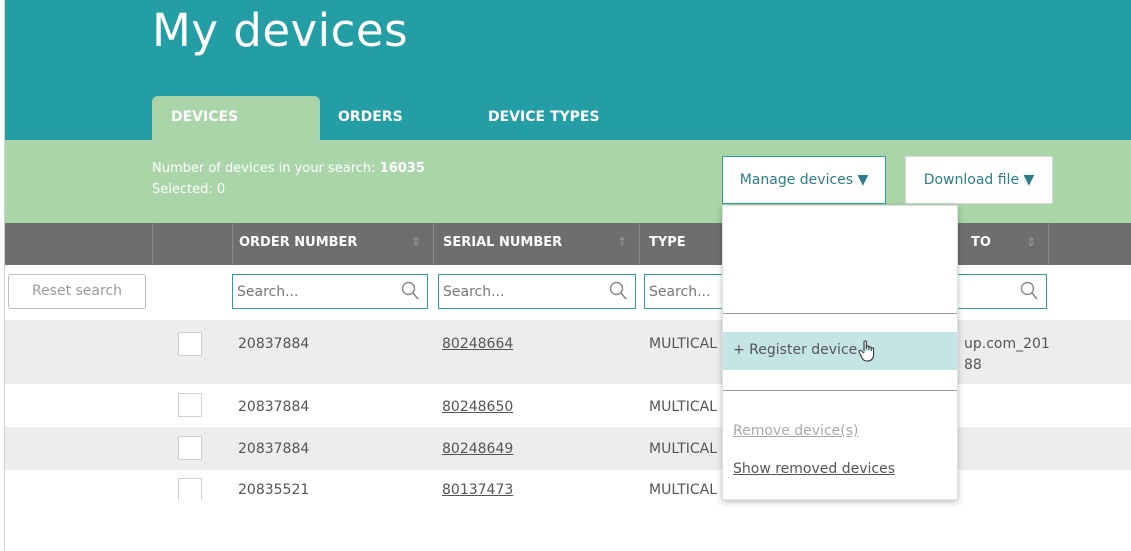  I want to click on show-removed-devices-menu-item: Show removed devices, so click(840, 469).